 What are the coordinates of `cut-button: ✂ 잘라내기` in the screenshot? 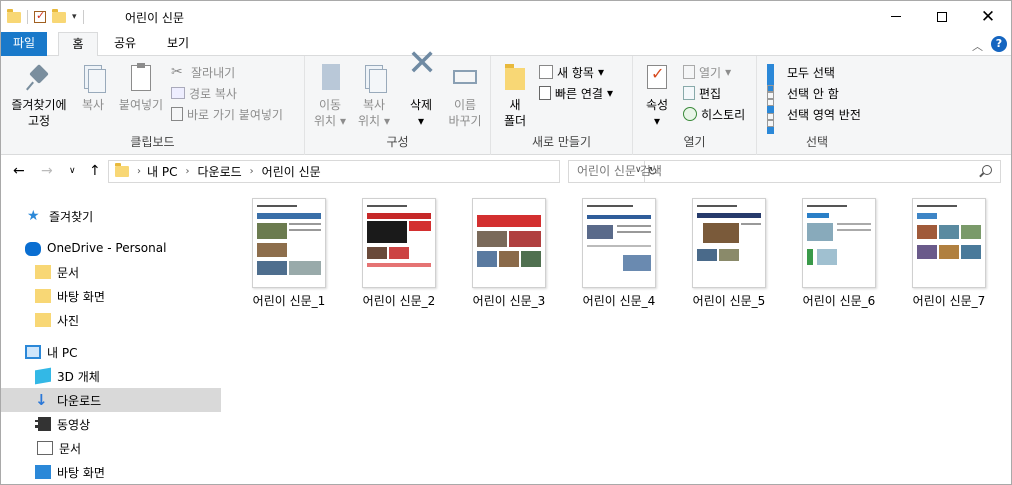 It's located at (203, 72).